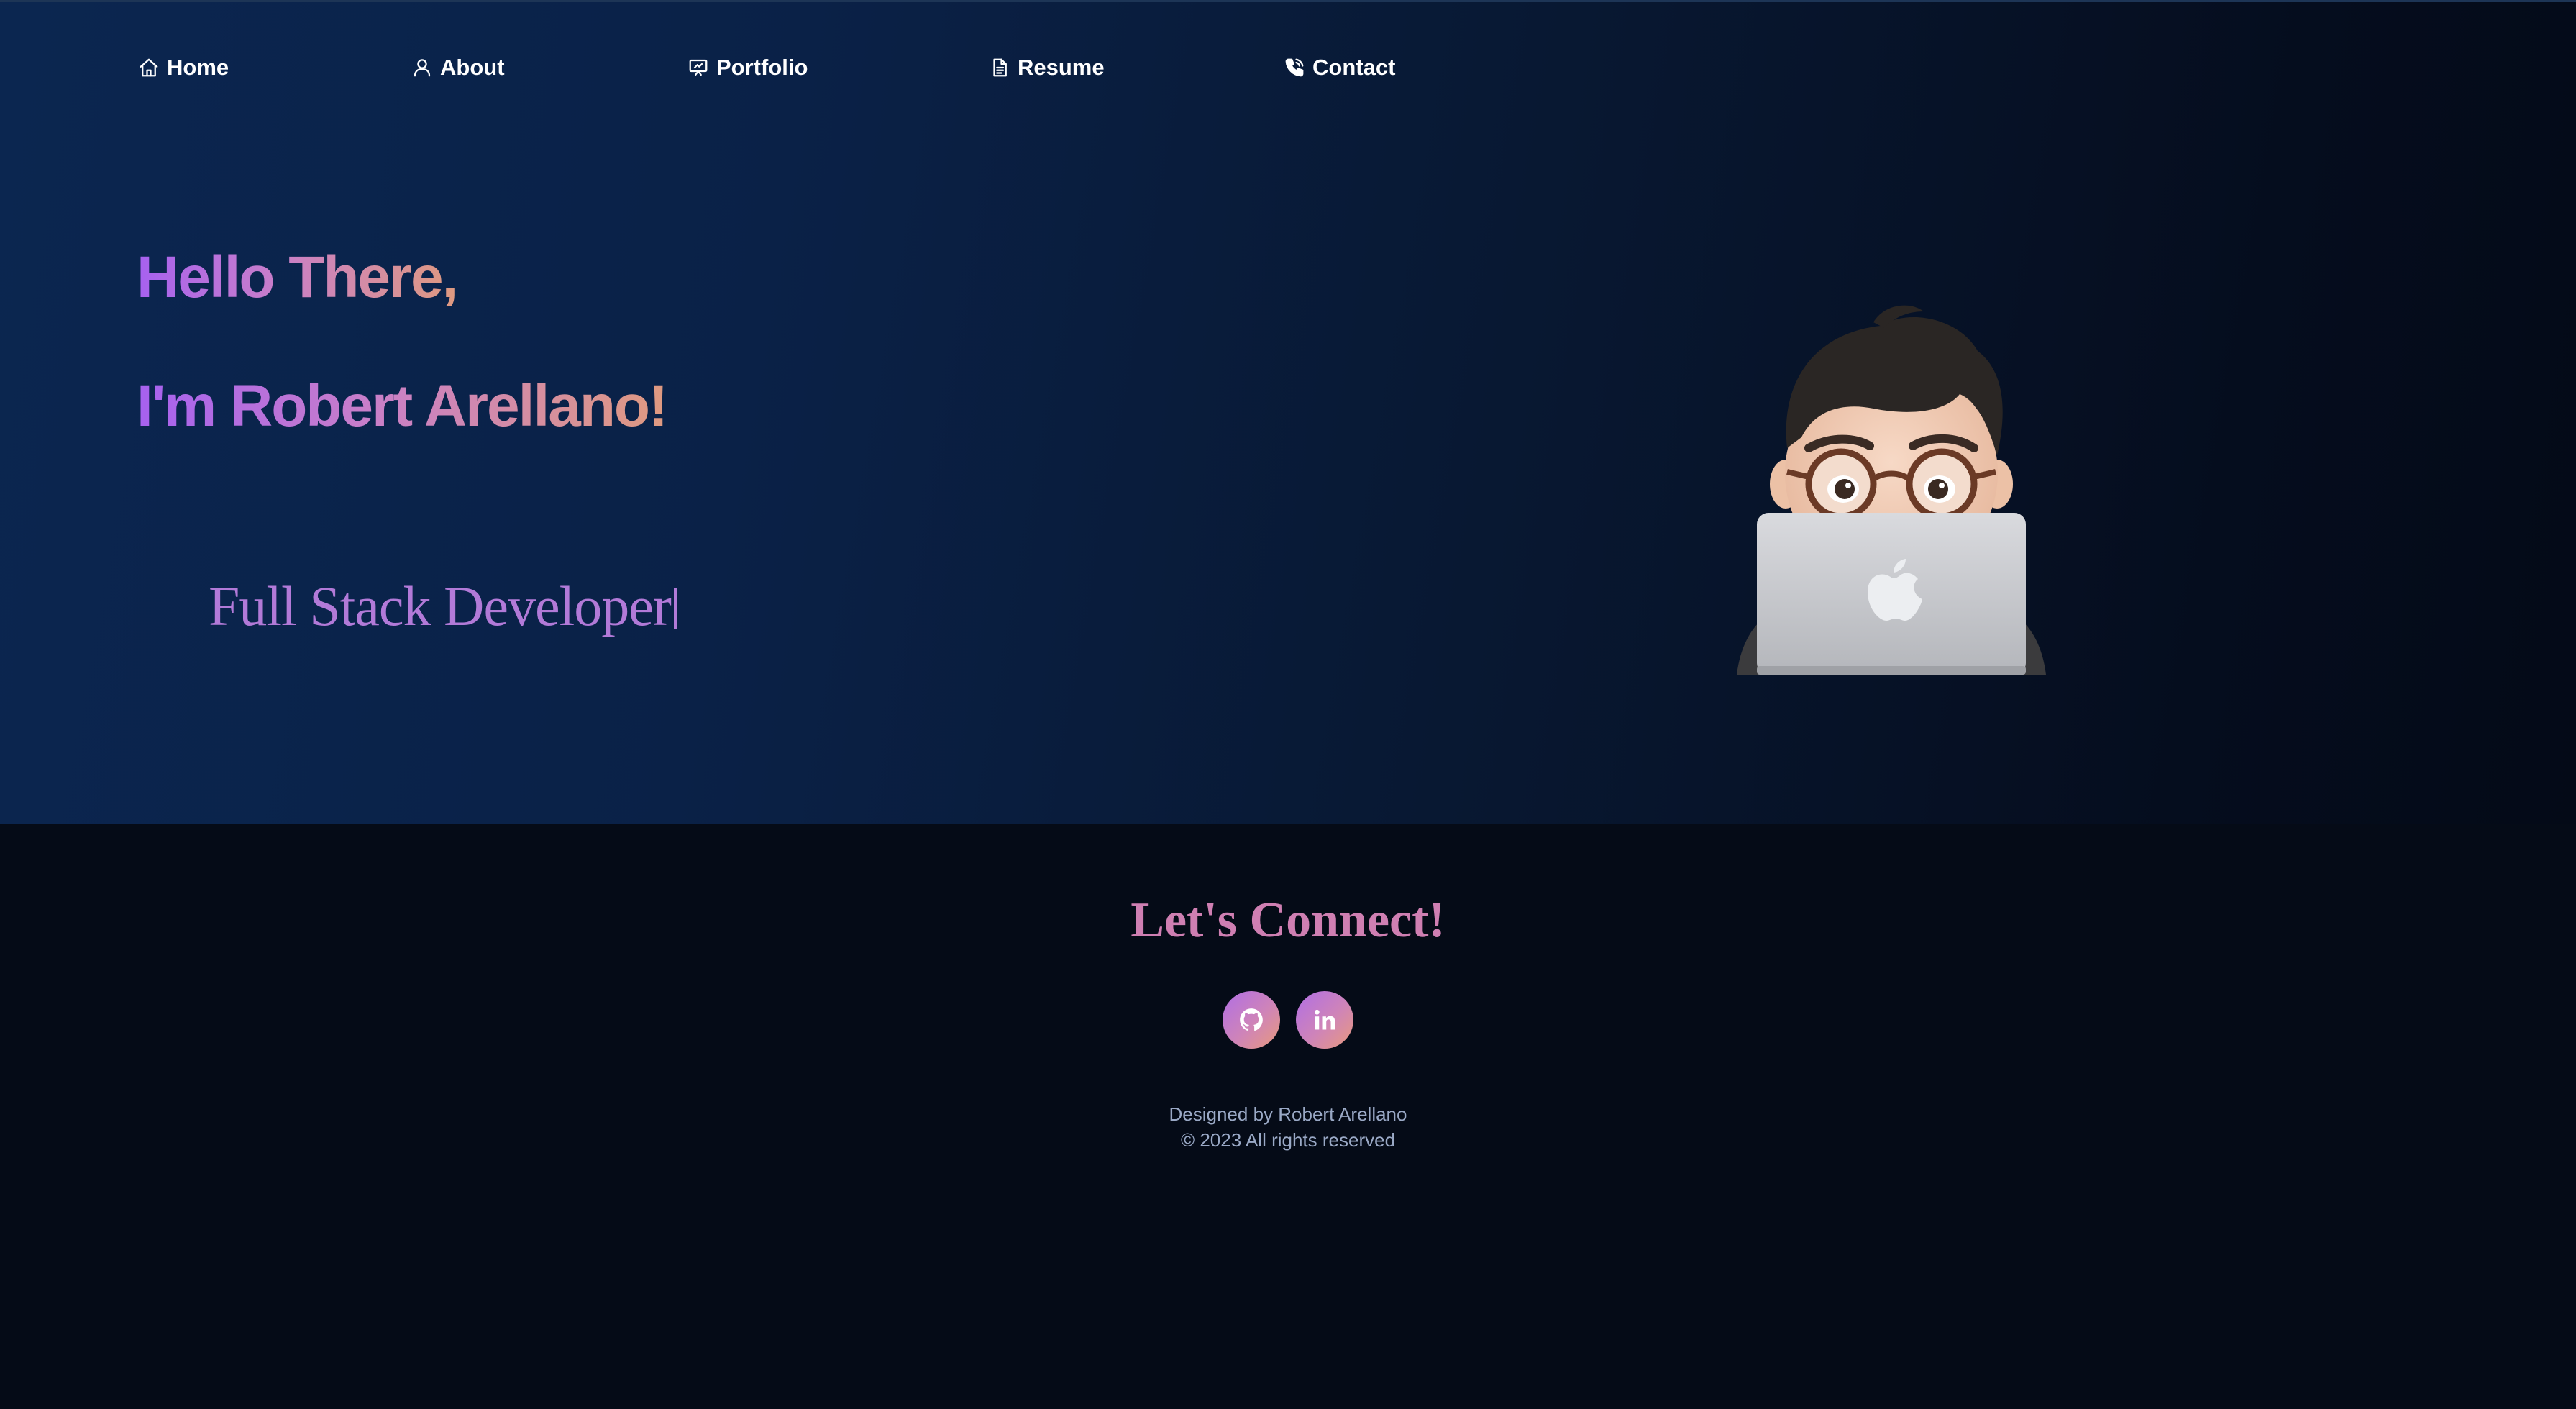 This screenshot has height=1409, width=2576. Describe the element at coordinates (698, 67) in the screenshot. I see `presentation-icon` at that location.